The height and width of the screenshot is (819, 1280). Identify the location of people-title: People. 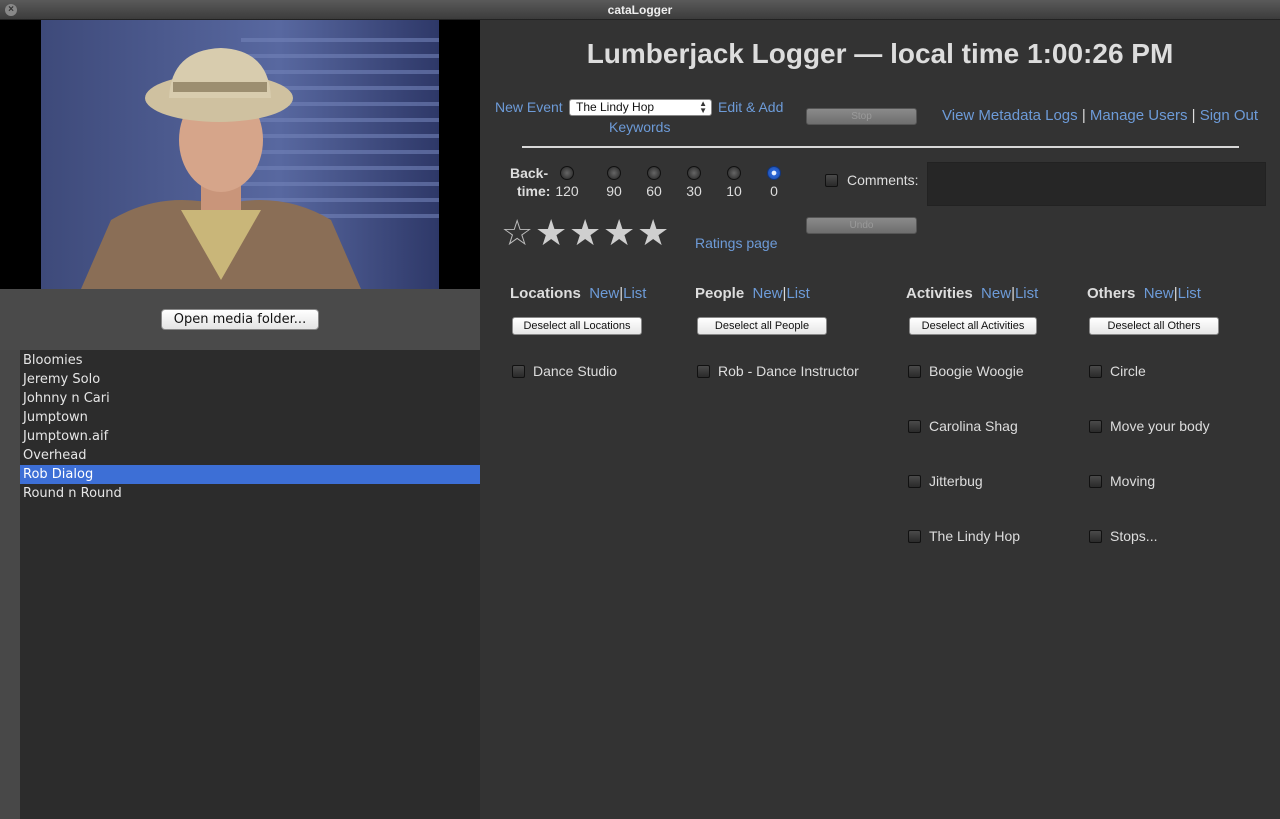
(720, 293).